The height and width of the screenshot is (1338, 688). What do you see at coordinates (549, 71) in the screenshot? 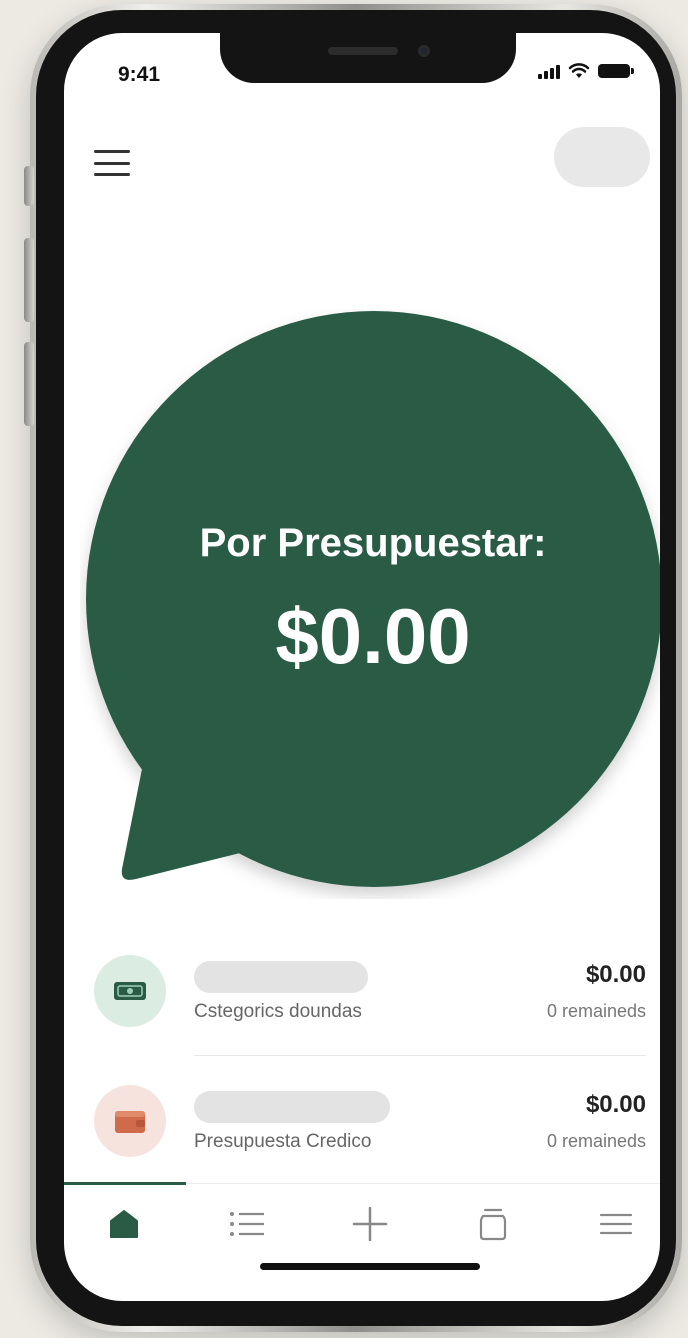
I see `signal-icon` at bounding box center [549, 71].